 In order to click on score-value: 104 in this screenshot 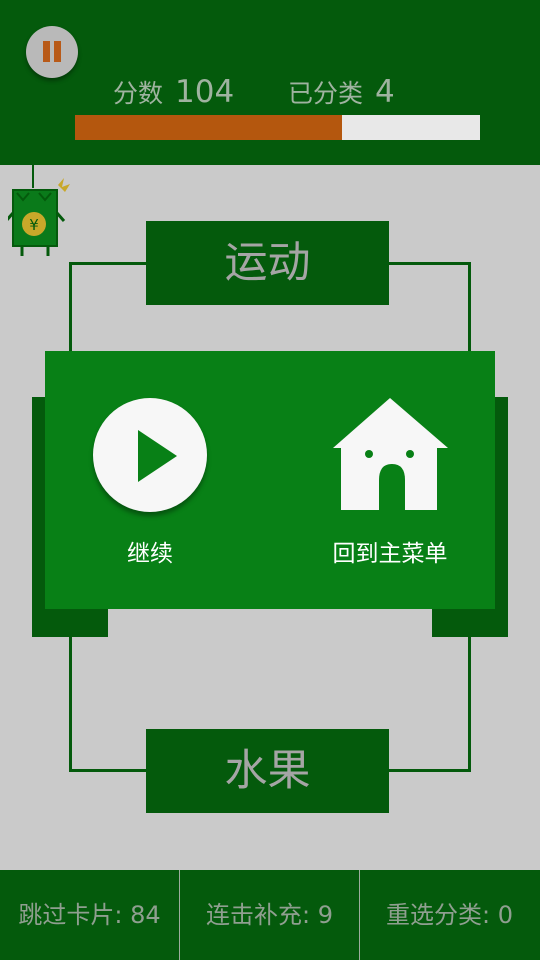, I will do `click(205, 92)`.